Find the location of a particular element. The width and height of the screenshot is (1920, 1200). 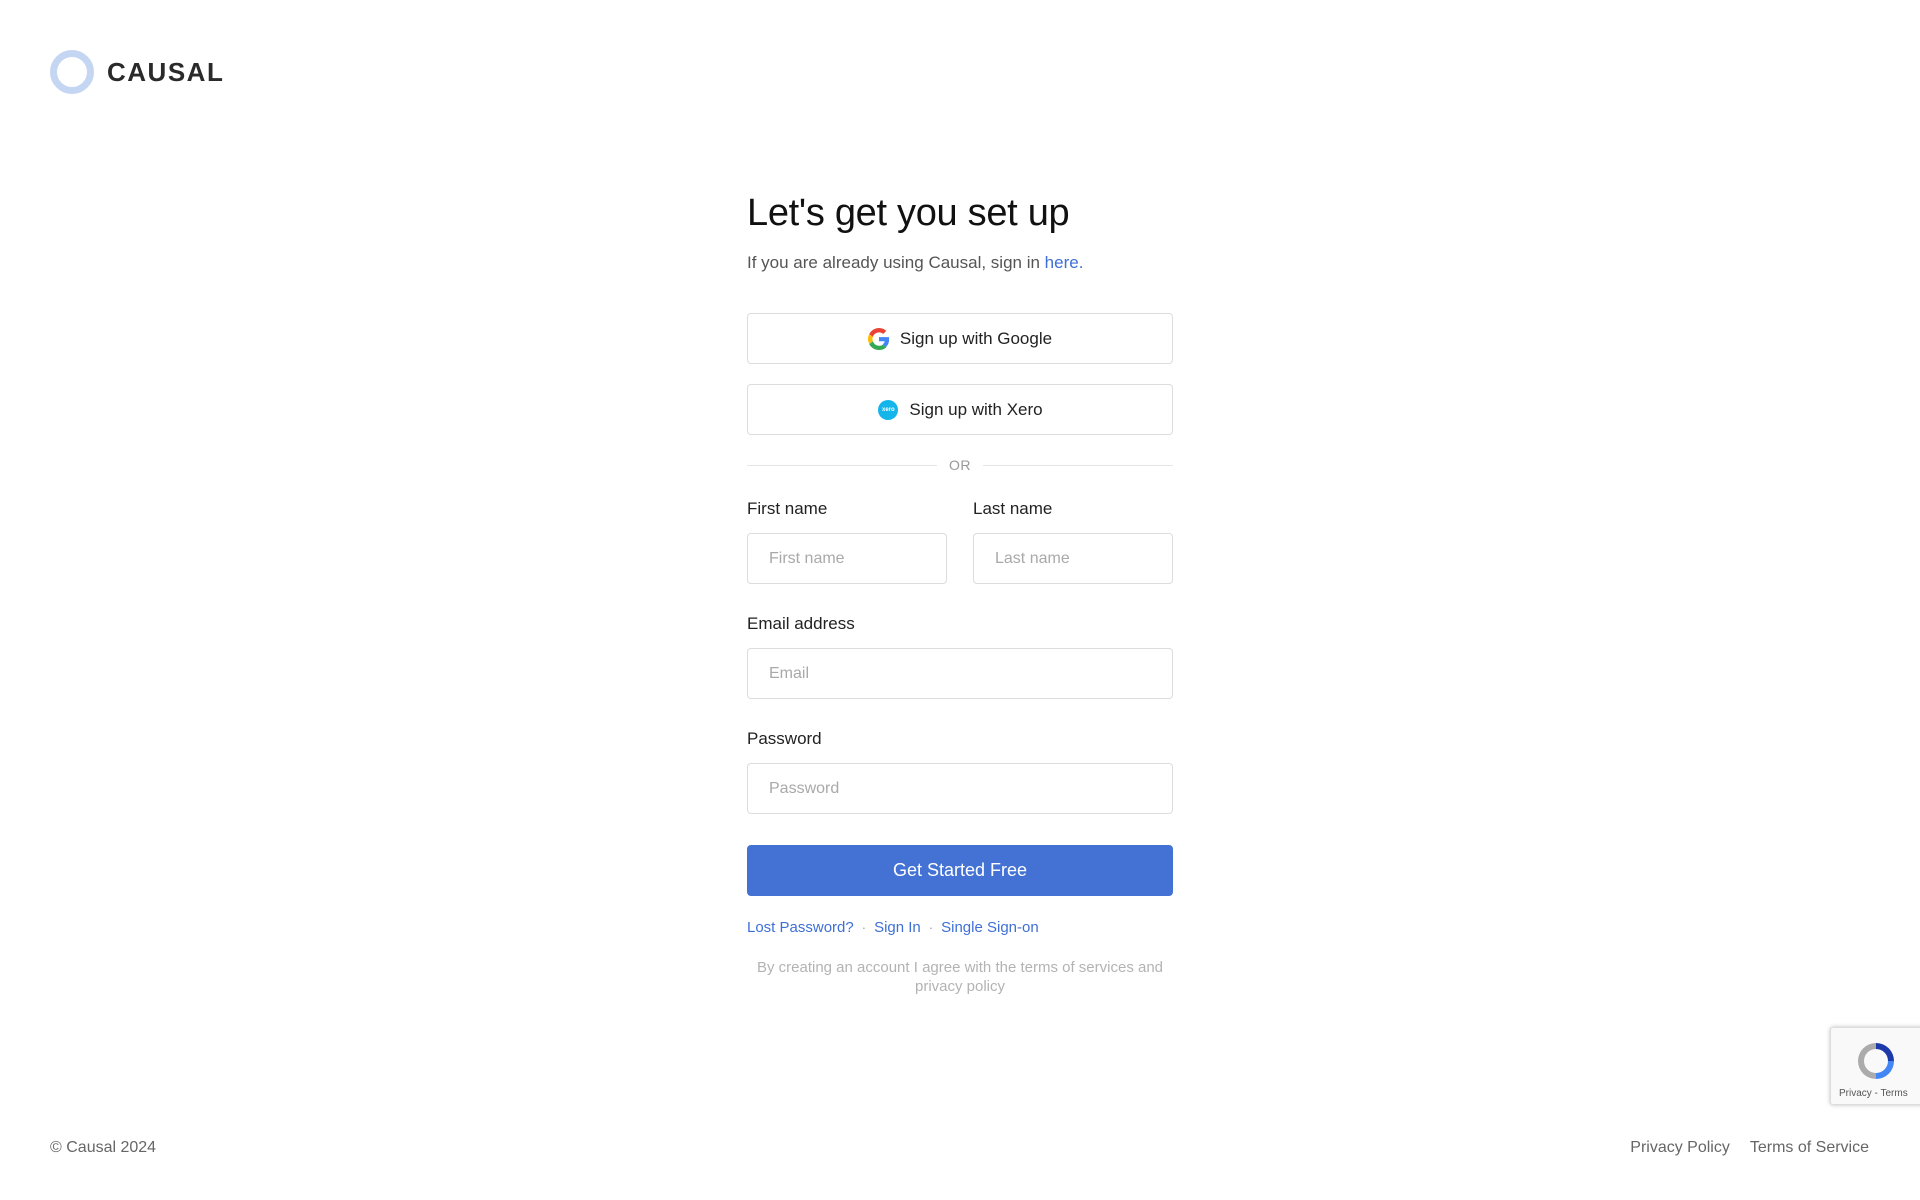

recaptcha-icon is located at coordinates (1876, 1063).